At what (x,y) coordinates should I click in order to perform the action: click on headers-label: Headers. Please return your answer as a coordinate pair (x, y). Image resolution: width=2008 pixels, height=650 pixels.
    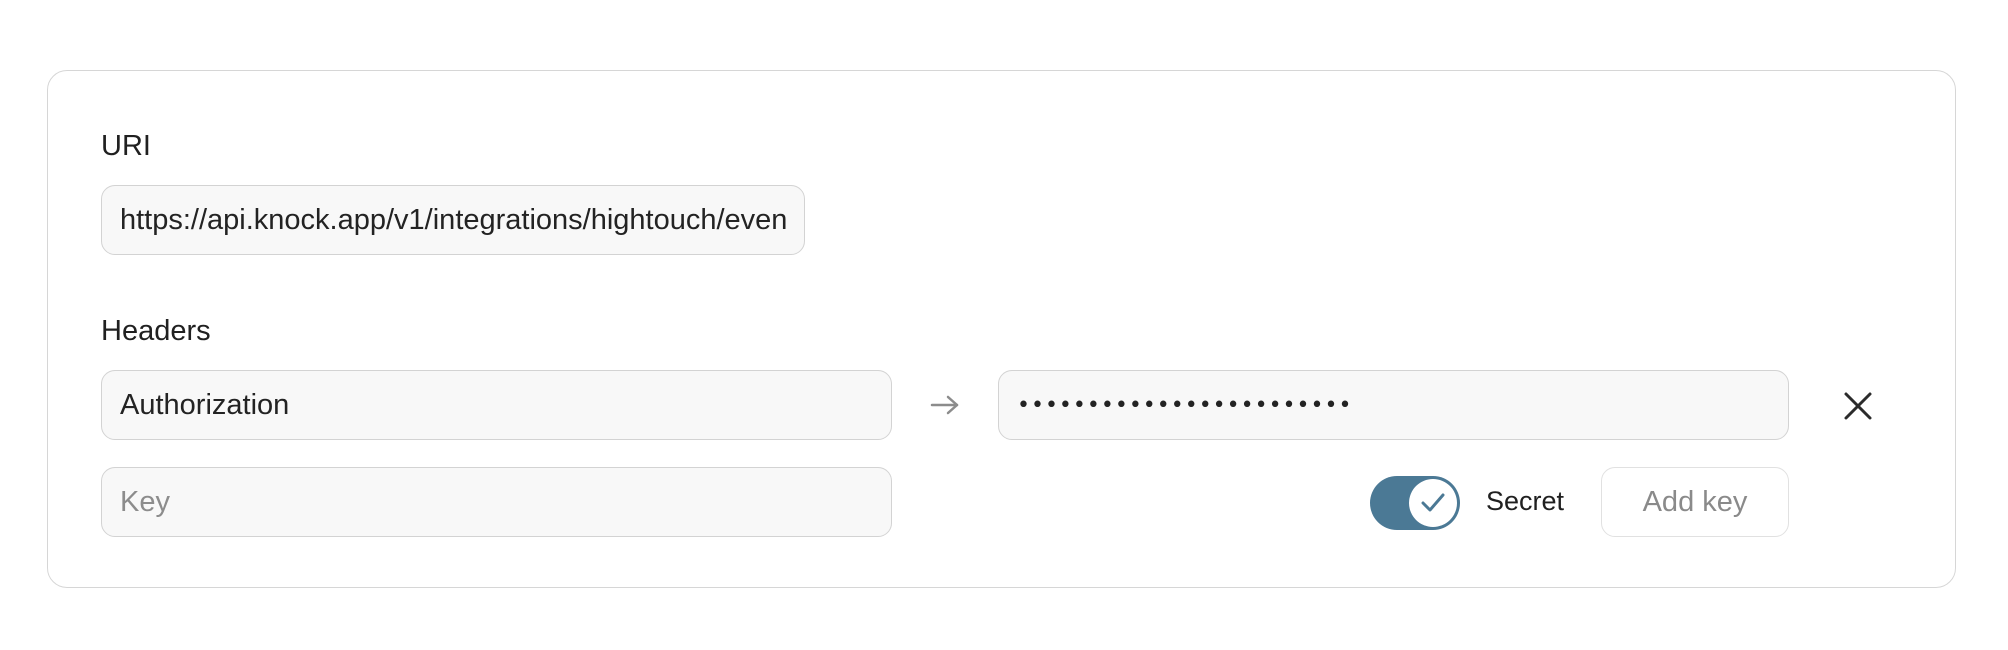
    Looking at the image, I should click on (156, 331).